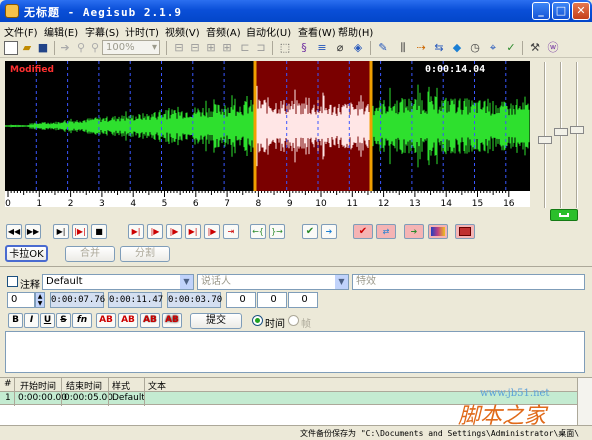  What do you see at coordinates (241, 300) in the screenshot?
I see `margin-left-field: 0` at bounding box center [241, 300].